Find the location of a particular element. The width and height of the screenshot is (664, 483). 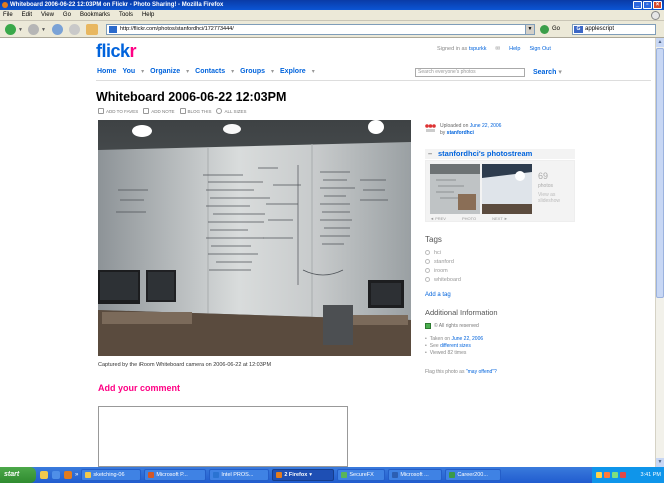

nav-explore: Explore is located at coordinates (293, 71).